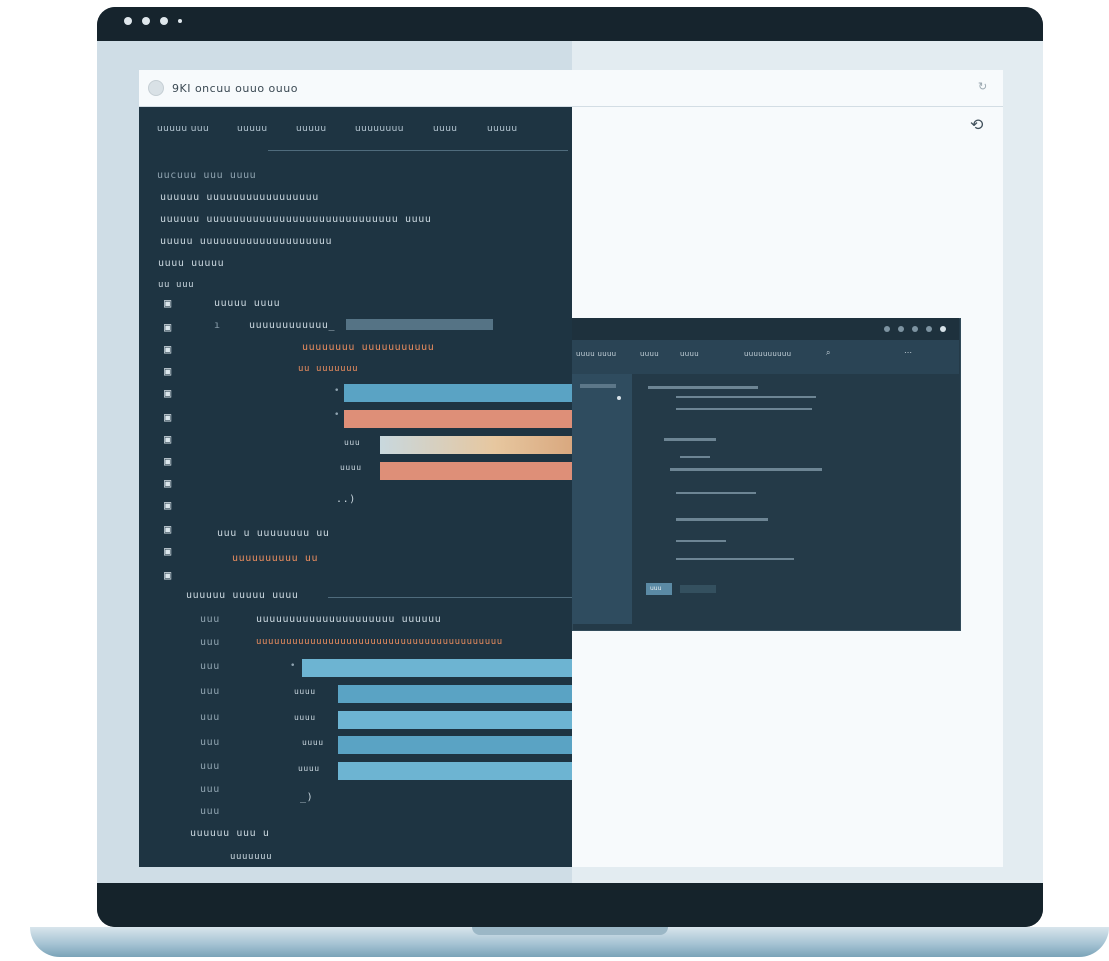 The width and height of the screenshot is (1109, 961). What do you see at coordinates (418, 150) in the screenshot?
I see `tab-underline` at bounding box center [418, 150].